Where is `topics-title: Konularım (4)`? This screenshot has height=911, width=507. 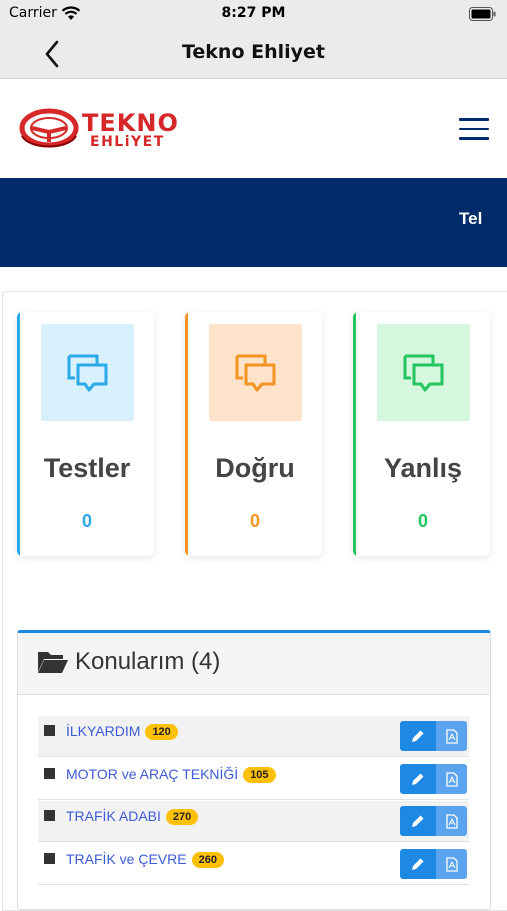
topics-title: Konularım (4) is located at coordinates (148, 661).